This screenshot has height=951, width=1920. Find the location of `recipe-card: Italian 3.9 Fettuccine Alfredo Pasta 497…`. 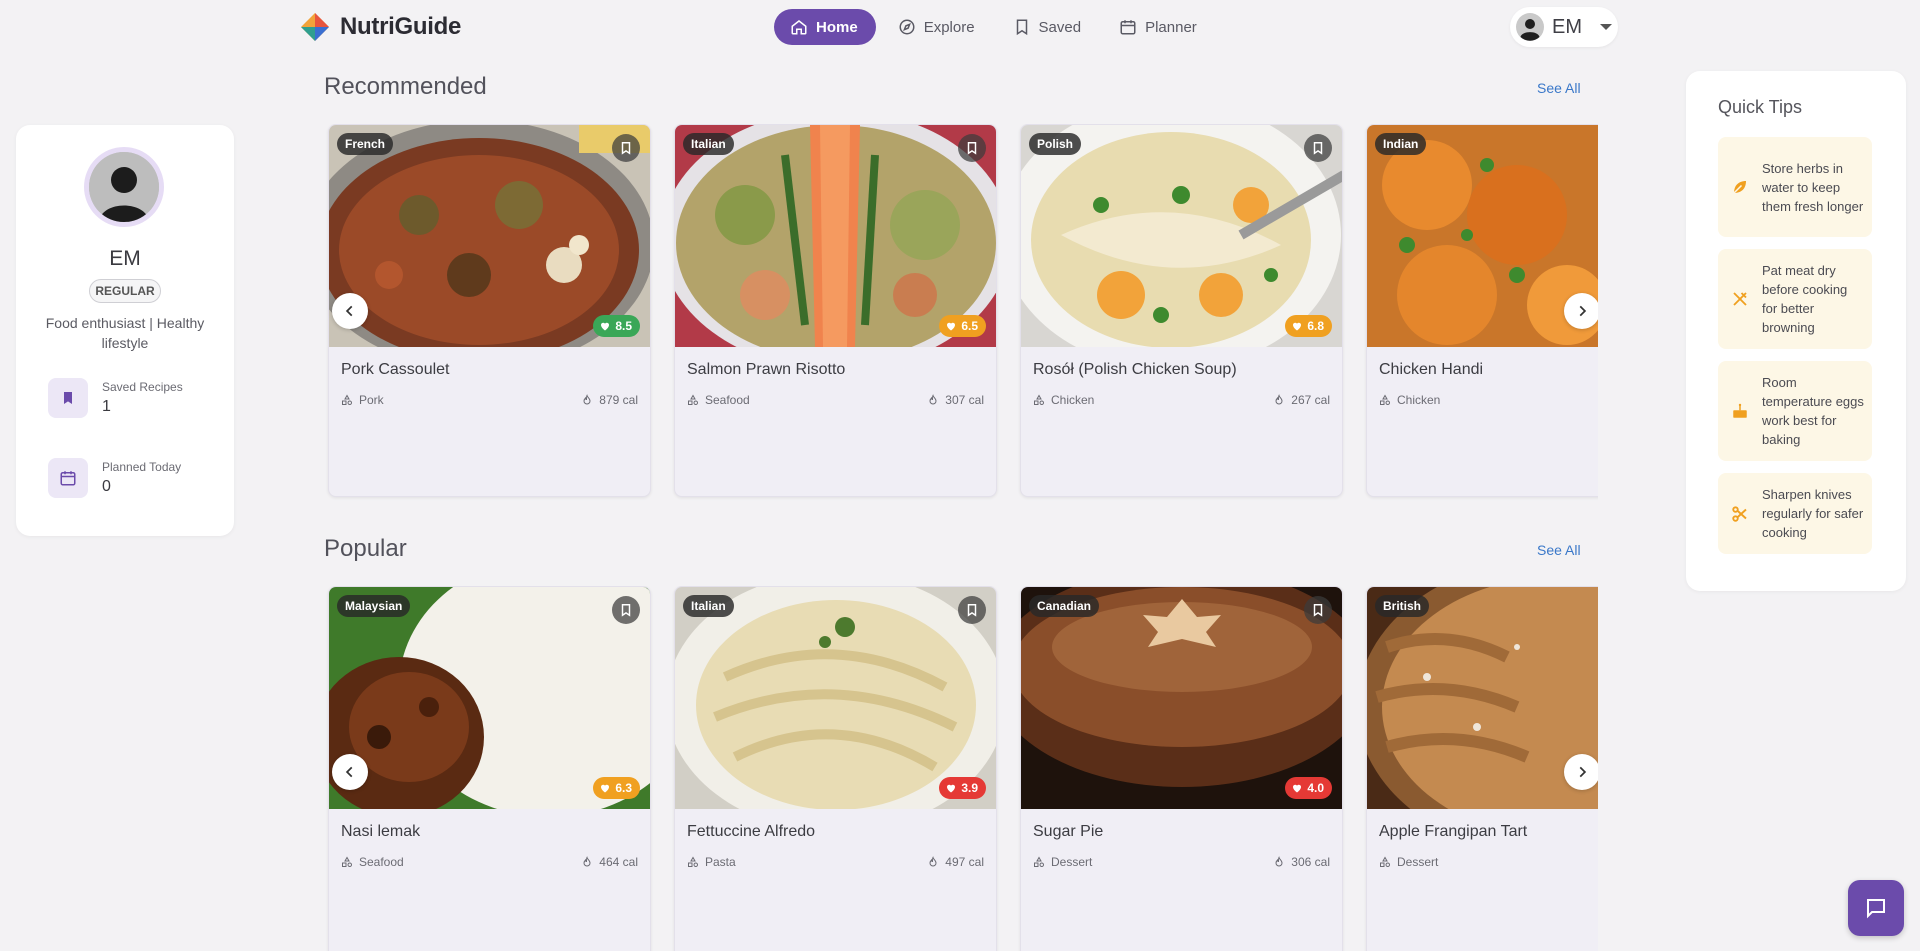

recipe-card: Italian 3.9 Fettuccine Alfredo Pasta 497… is located at coordinates (835, 768).